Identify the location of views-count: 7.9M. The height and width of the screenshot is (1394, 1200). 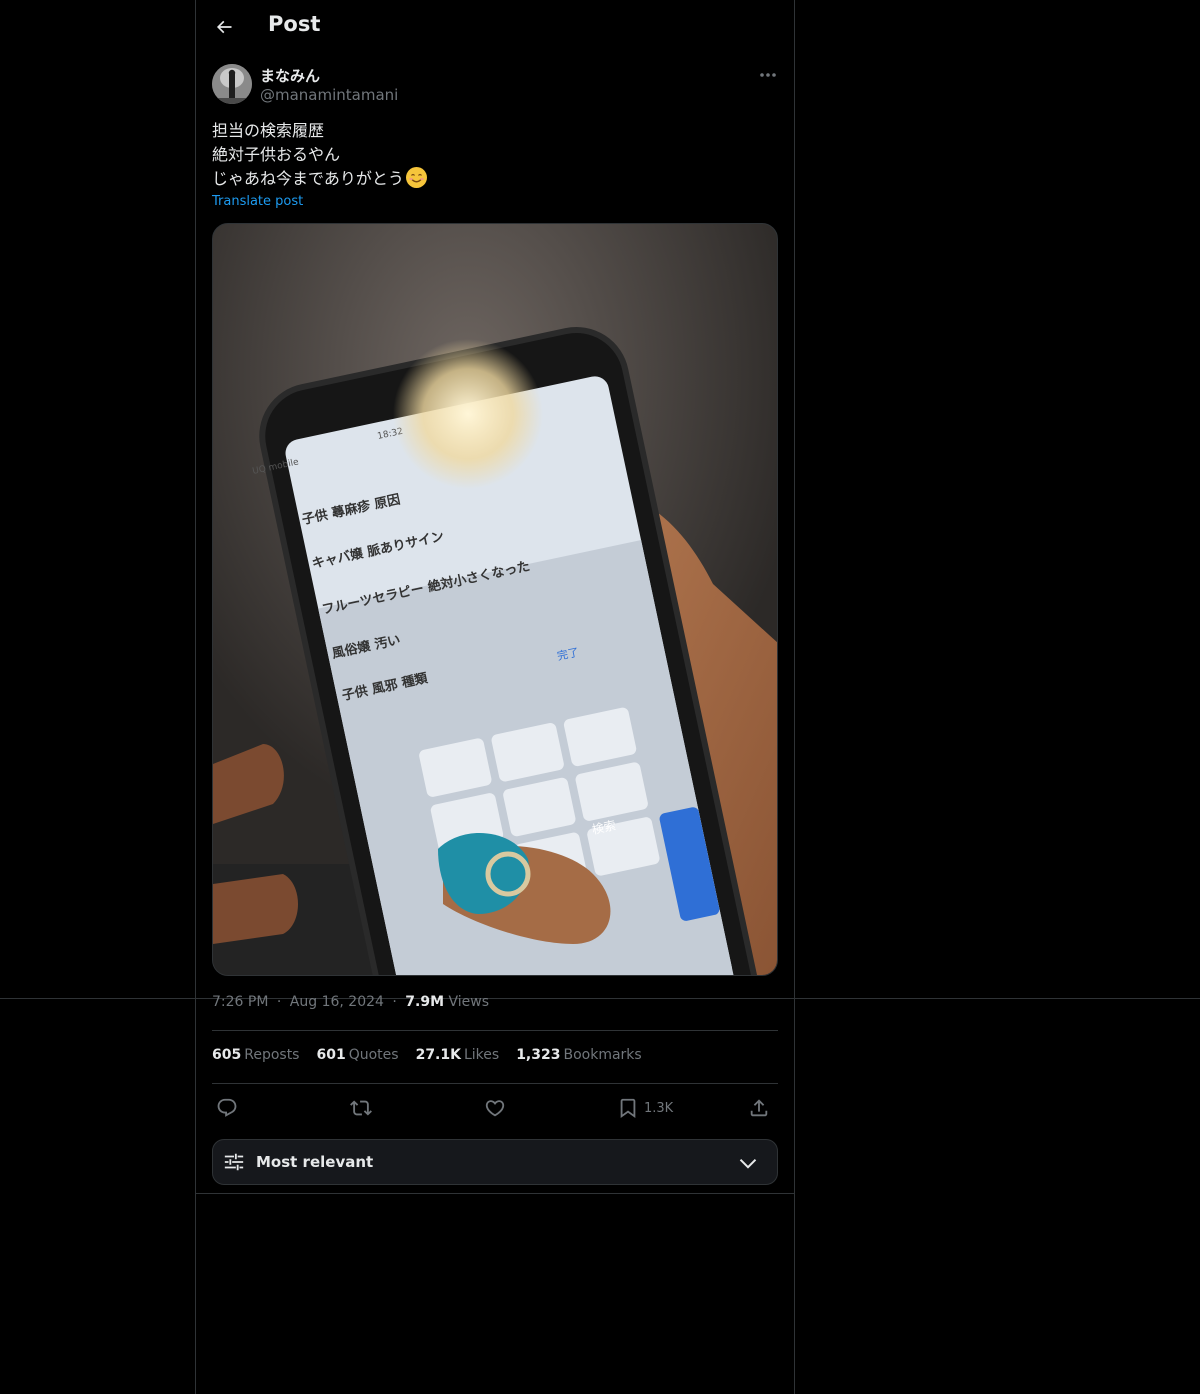
(425, 1002).